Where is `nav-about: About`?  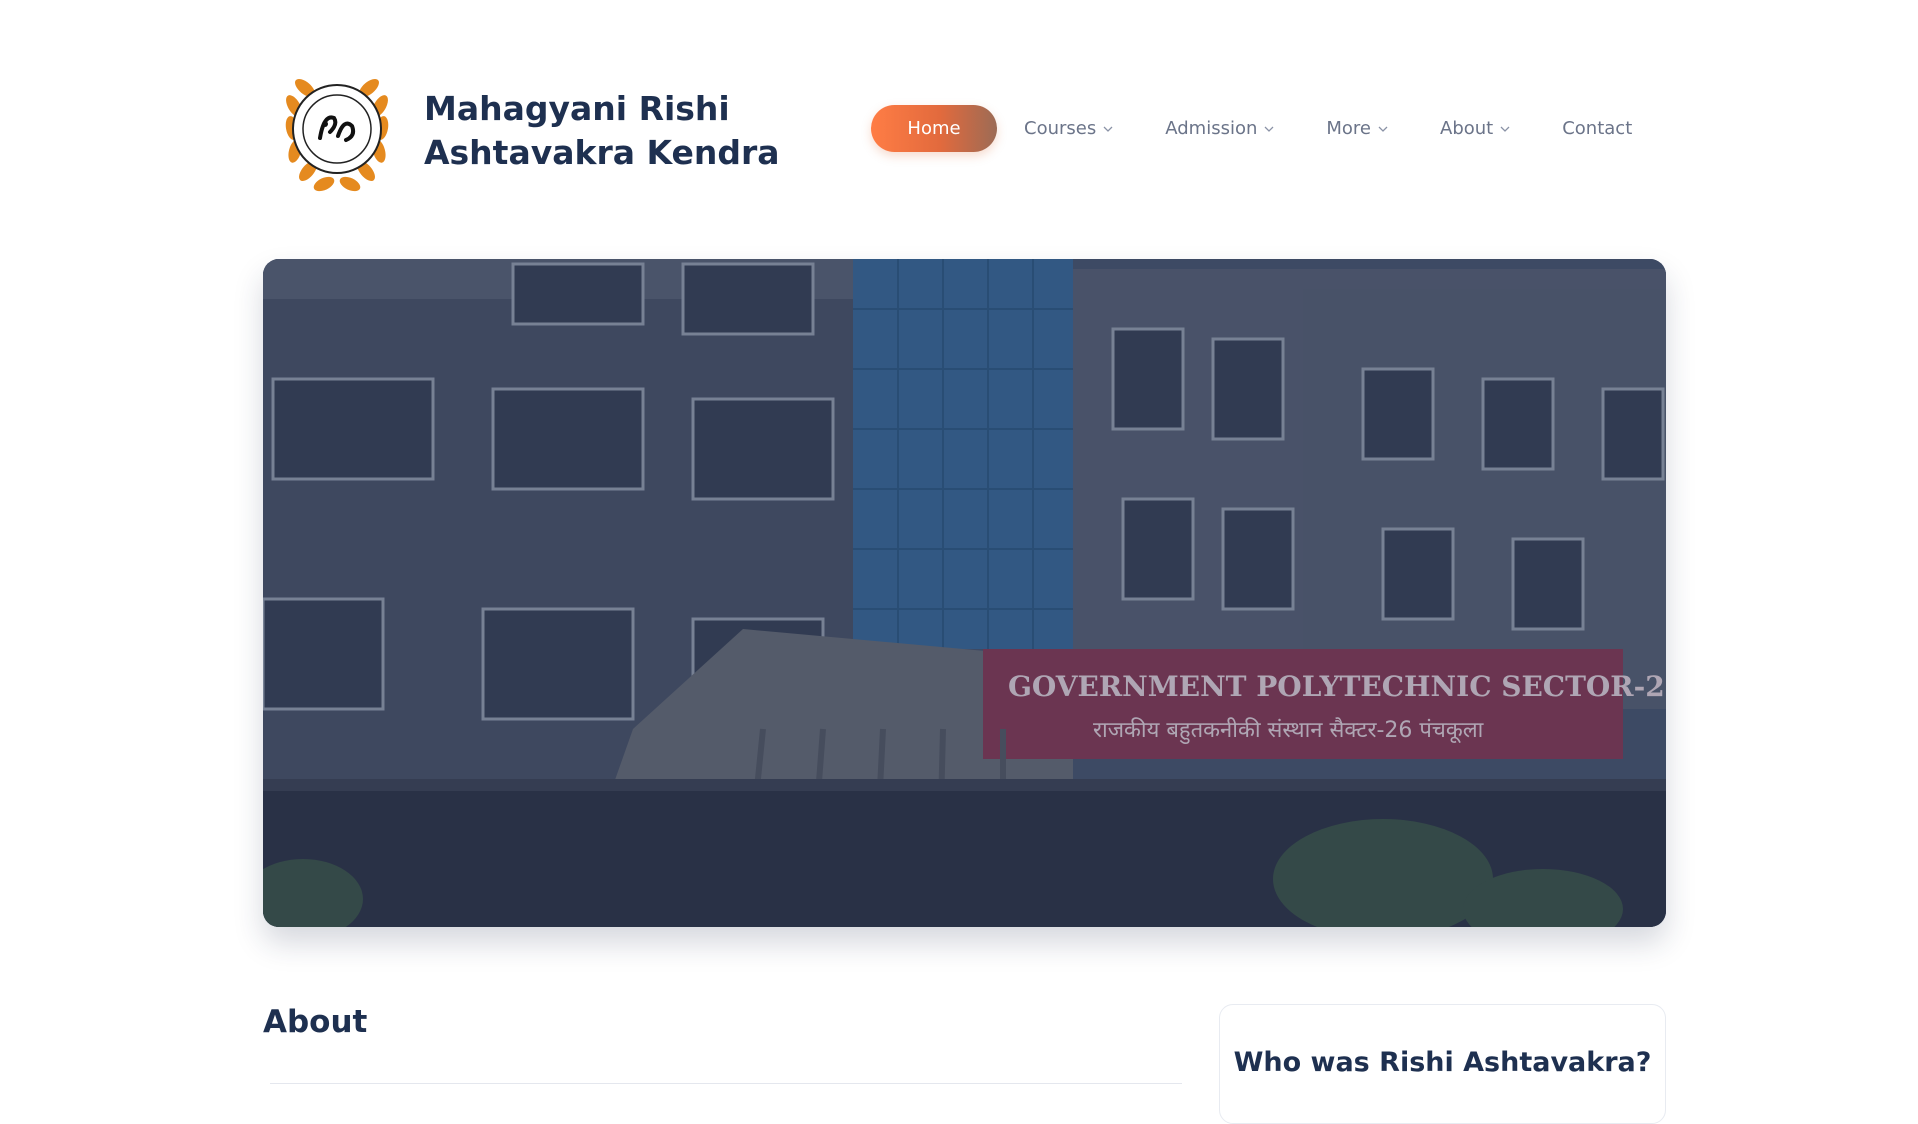
nav-about: About is located at coordinates (1475, 128).